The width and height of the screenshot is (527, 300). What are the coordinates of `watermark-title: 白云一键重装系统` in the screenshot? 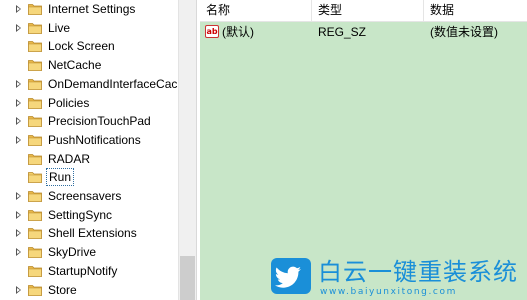 It's located at (418, 272).